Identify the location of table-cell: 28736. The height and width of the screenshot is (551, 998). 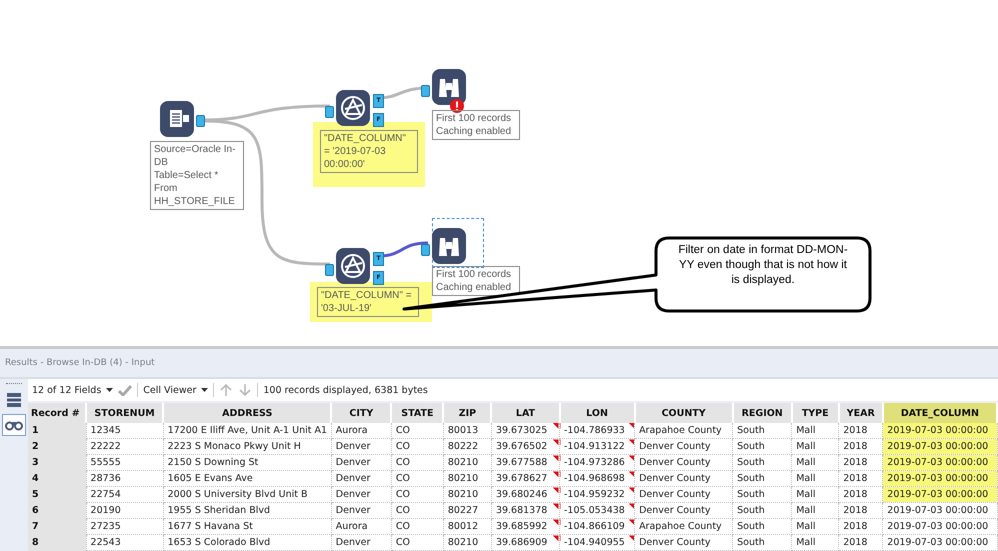
(125, 478).